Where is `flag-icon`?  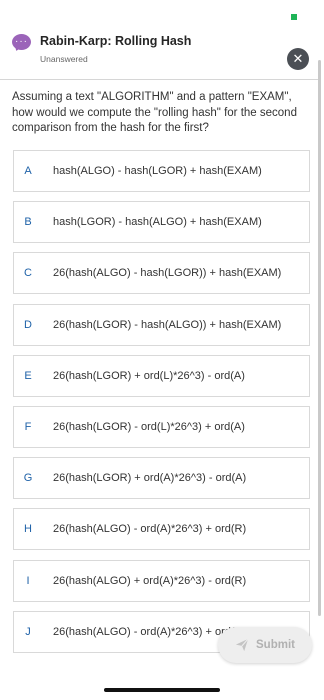 flag-icon is located at coordinates (294, 17).